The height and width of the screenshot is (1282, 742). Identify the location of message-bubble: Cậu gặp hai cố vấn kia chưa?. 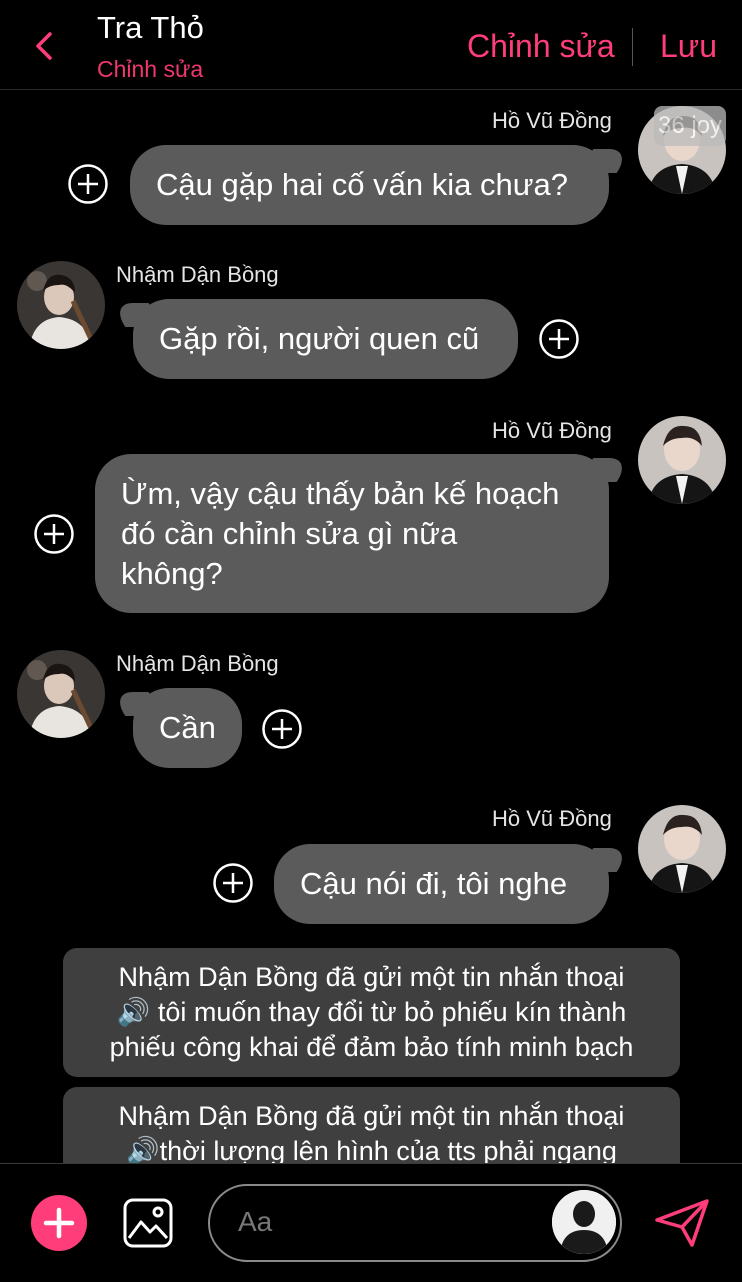
(369, 185).